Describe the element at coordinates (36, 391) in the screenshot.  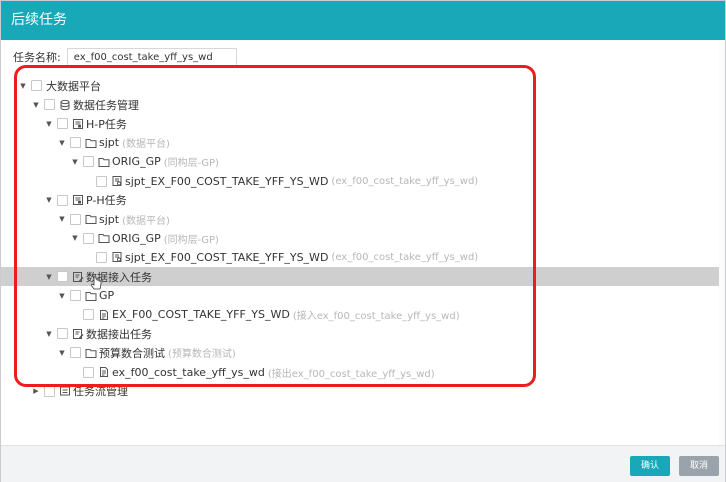
I see `collapse-arrow-icon: ▶` at that location.